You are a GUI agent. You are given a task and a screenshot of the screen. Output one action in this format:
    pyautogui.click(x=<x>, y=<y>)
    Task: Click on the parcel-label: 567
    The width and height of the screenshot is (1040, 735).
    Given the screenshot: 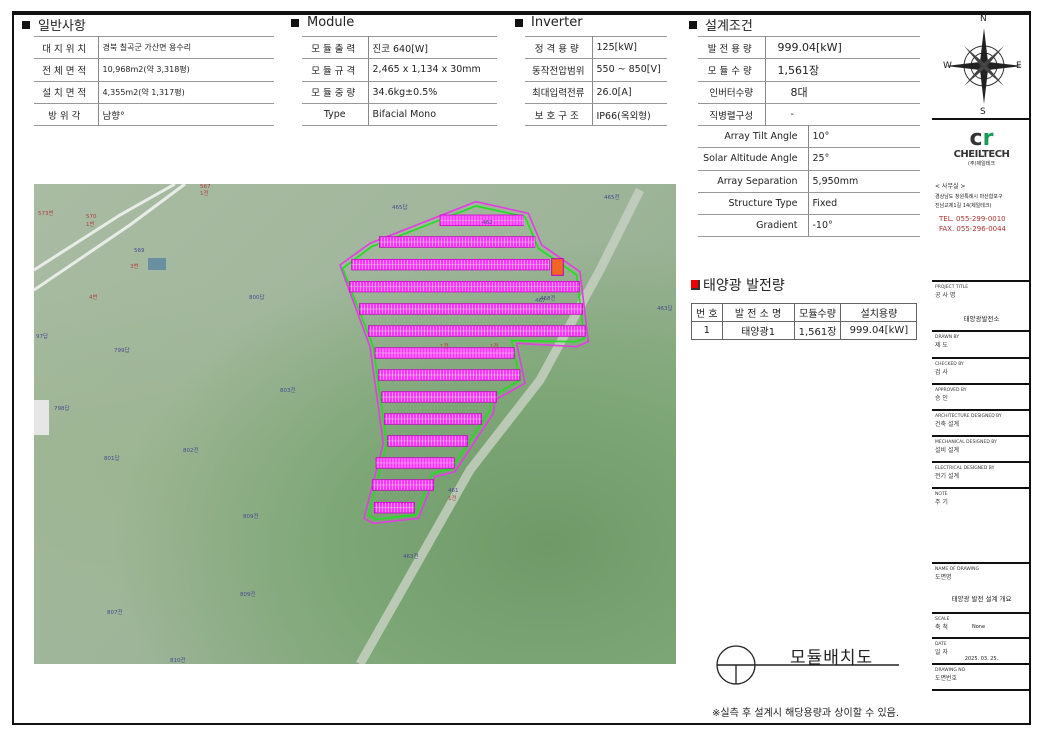 What is the action you would take?
    pyautogui.click(x=205, y=187)
    